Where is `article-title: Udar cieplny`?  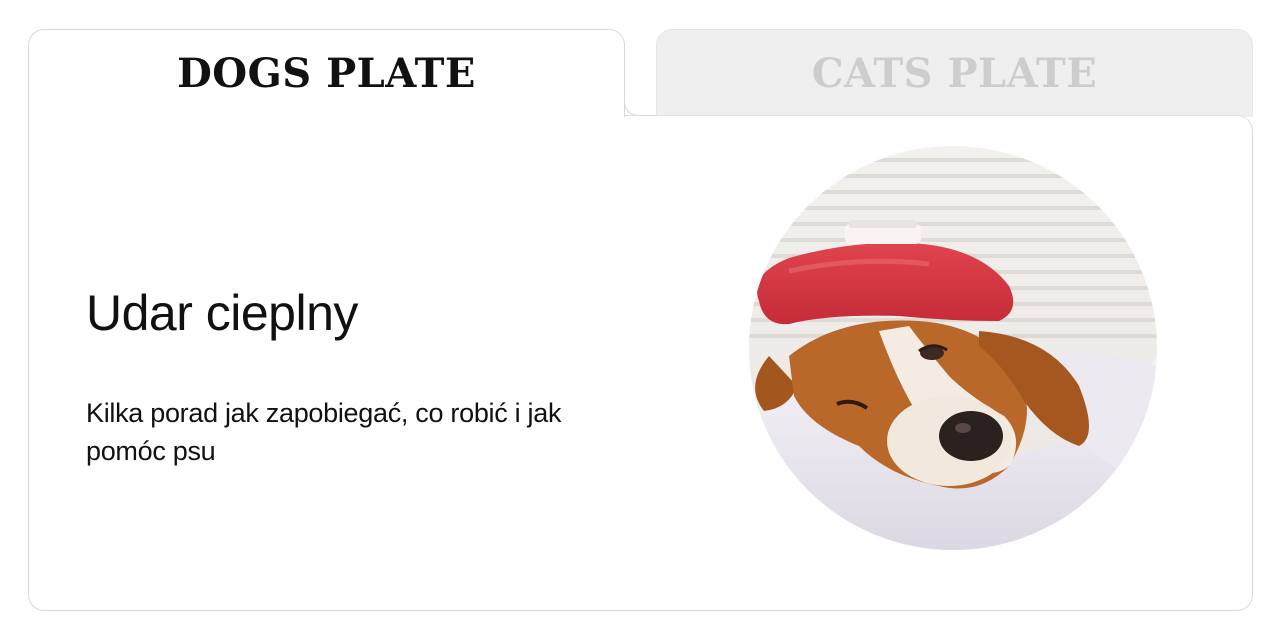
article-title: Udar cieplny is located at coordinates (222, 313).